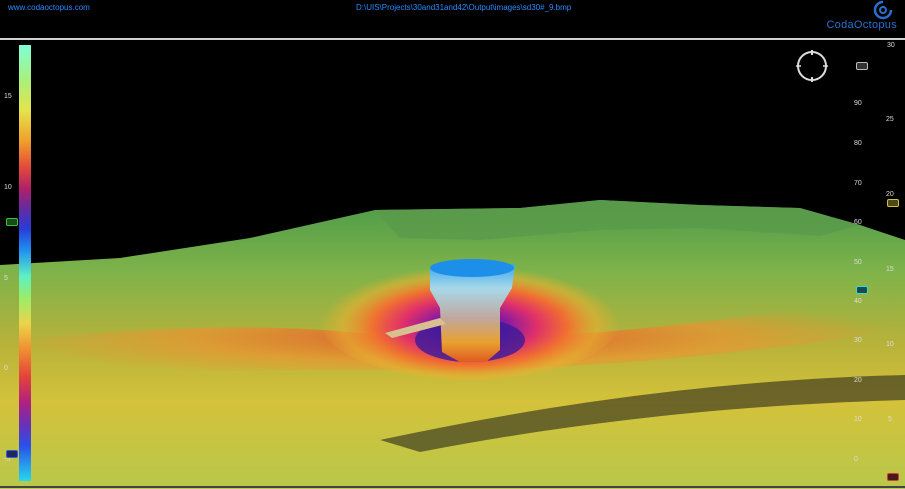  Describe the element at coordinates (862, 66) in the screenshot. I see `inner-axis-upper-handle` at that location.